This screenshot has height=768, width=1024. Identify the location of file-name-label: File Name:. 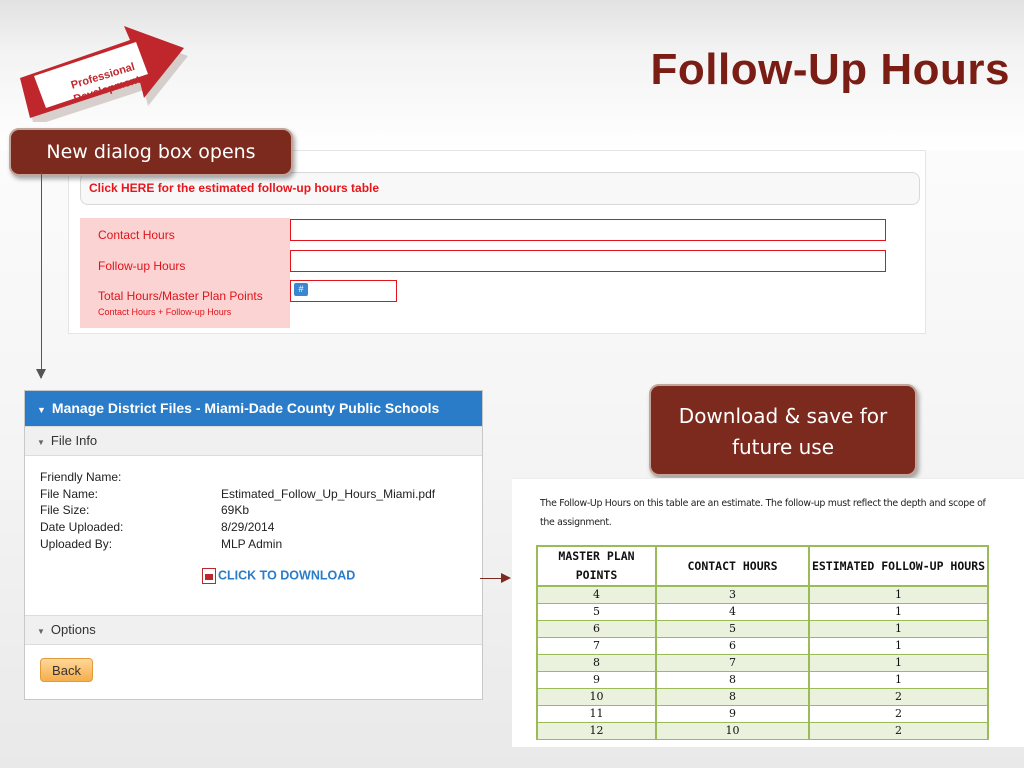
(69, 494).